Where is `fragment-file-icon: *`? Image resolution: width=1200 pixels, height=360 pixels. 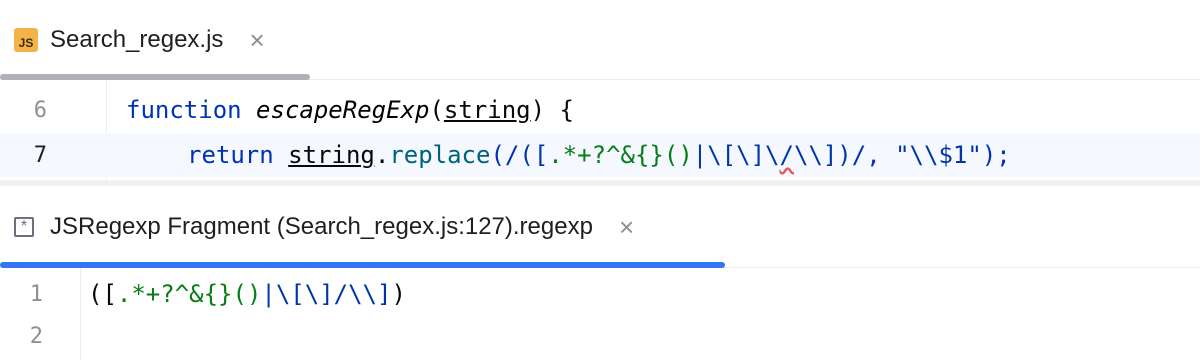
fragment-file-icon: * is located at coordinates (24, 227).